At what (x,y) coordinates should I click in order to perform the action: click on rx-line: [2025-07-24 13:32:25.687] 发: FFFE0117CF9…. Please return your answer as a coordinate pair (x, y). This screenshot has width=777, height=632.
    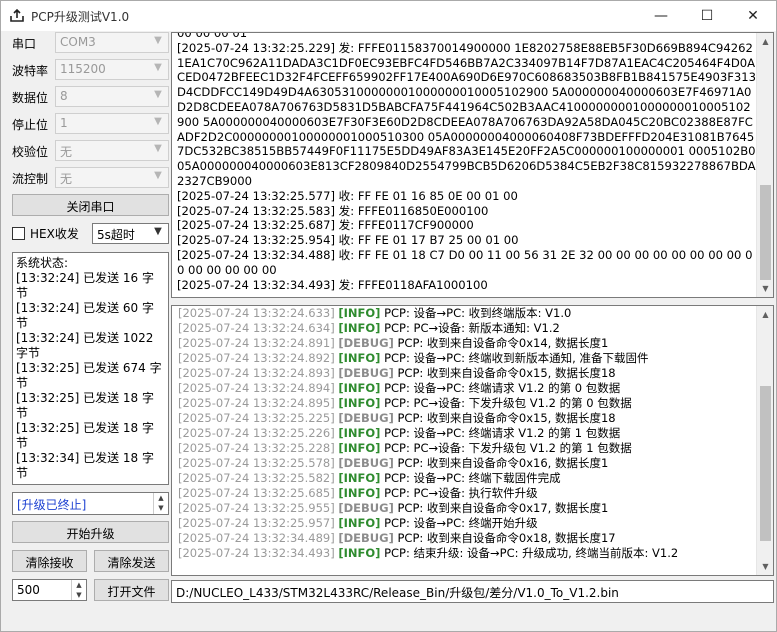
    Looking at the image, I should click on (325, 225).